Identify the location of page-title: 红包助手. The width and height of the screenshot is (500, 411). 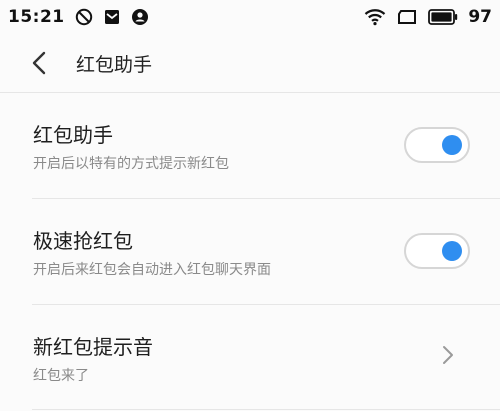
(114, 64).